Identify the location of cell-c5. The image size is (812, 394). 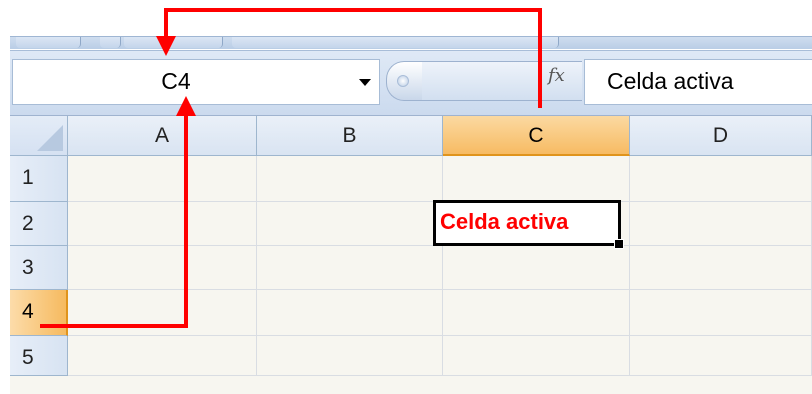
(536, 356).